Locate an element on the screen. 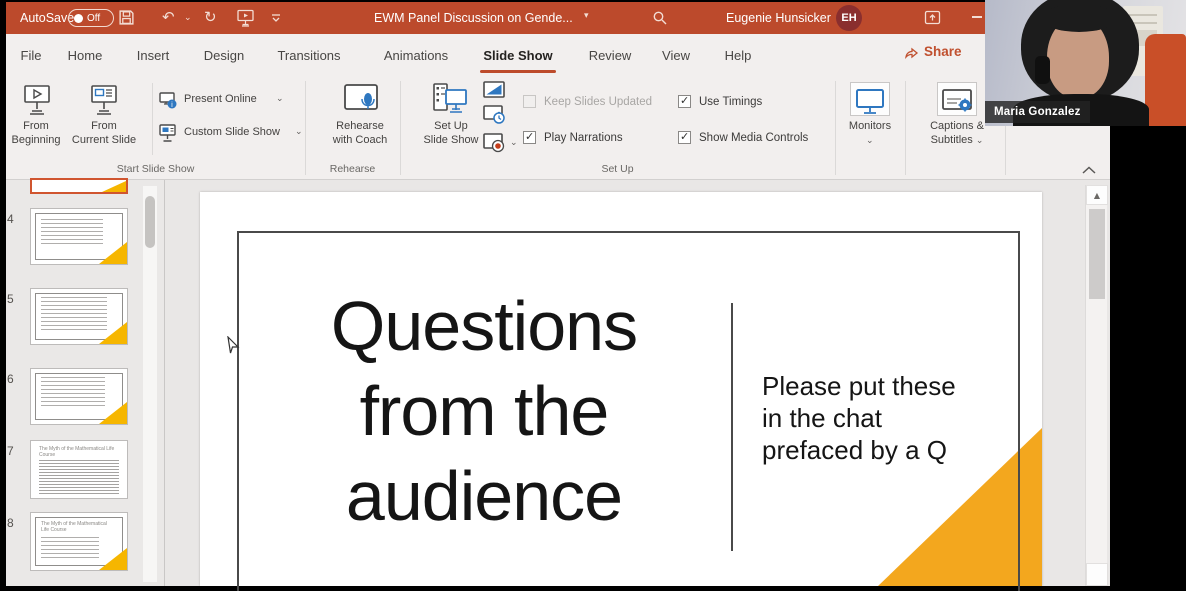  ribbon-display-options-icon is located at coordinates (932, 18).